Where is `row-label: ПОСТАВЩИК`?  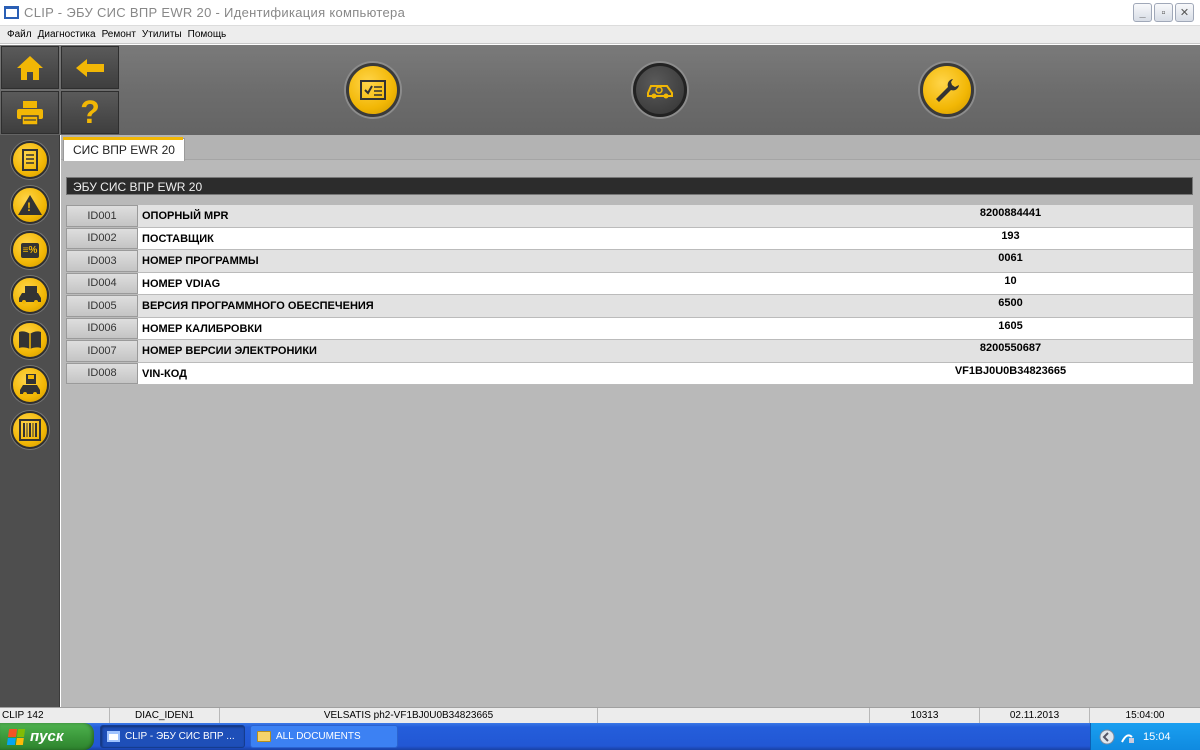
row-label: ПОСТАВЩИК is located at coordinates (178, 238).